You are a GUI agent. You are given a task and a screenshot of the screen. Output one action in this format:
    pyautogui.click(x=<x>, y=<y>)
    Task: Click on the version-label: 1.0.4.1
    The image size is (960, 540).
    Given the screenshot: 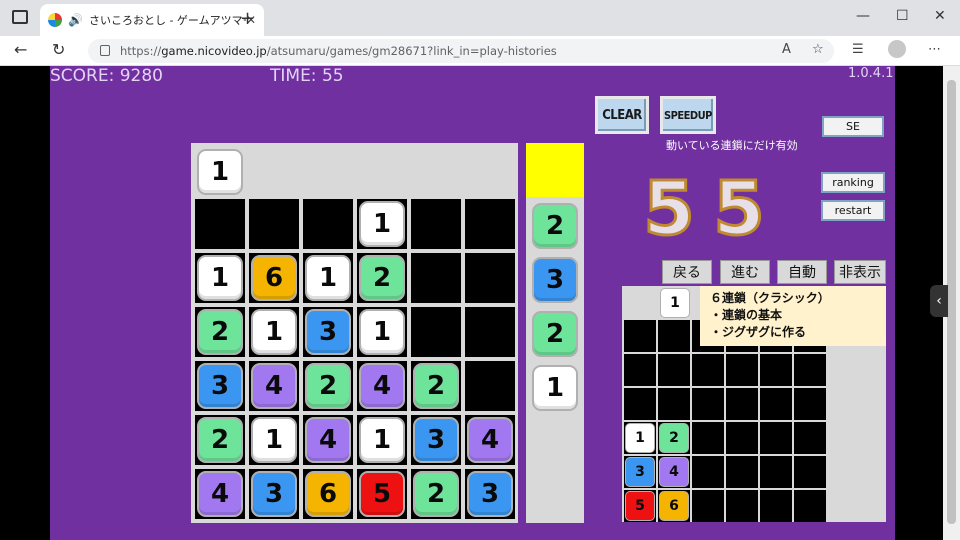 What is the action you would take?
    pyautogui.click(x=871, y=73)
    